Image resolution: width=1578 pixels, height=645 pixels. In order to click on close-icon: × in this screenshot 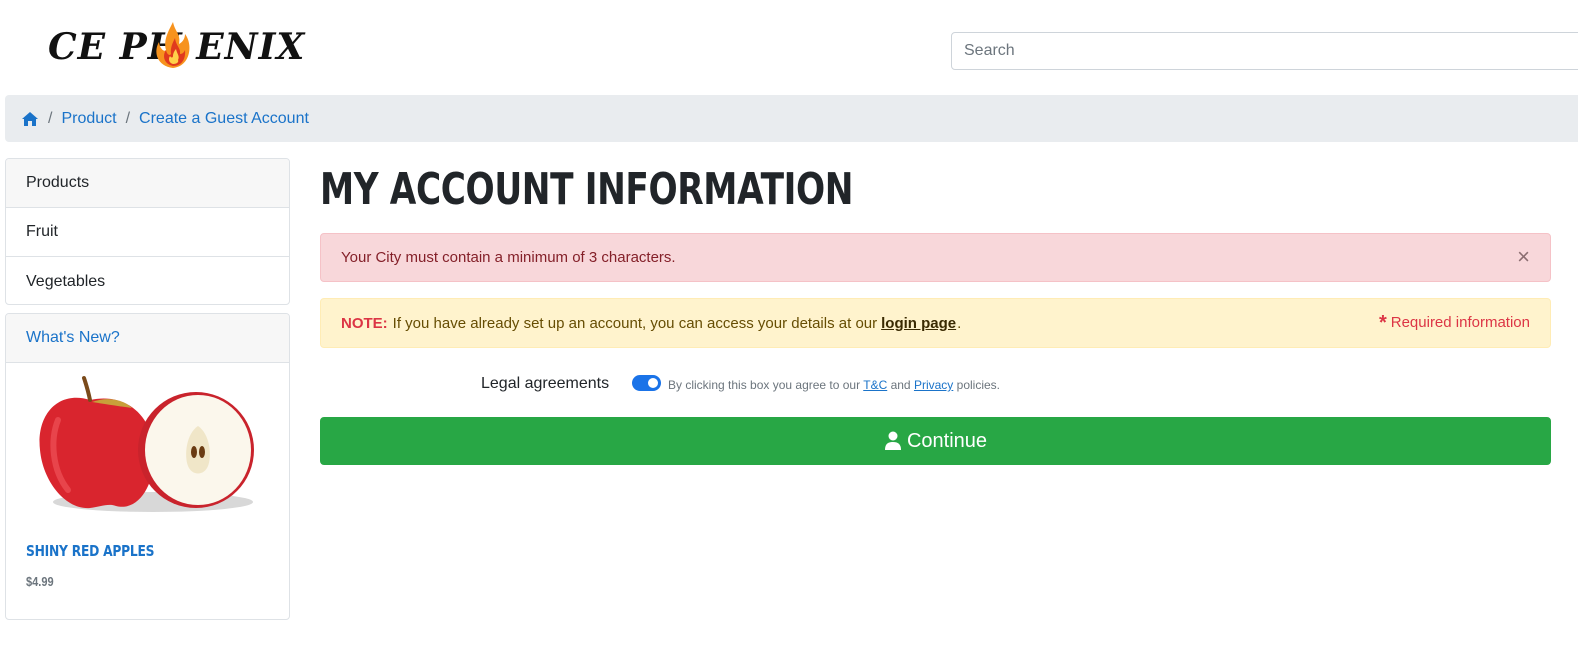, I will do `click(1523, 257)`.